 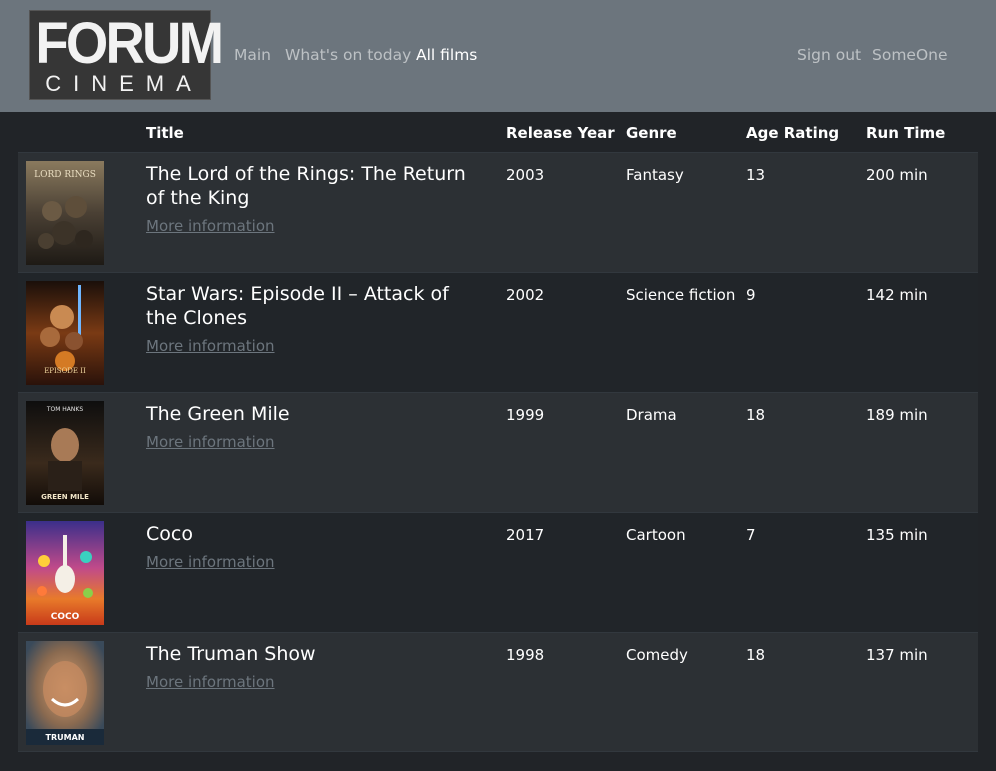 I want to click on poster-image: TOM HANKS GREEN MILE, so click(x=65, y=453).